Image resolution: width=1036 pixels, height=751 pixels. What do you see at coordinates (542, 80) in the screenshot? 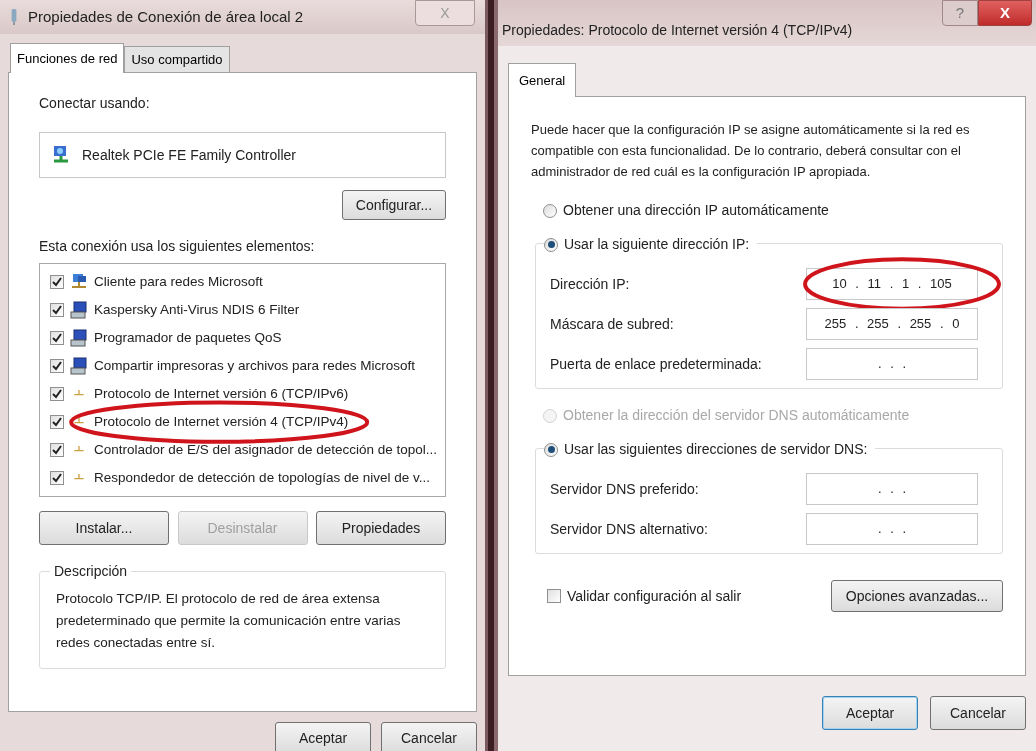
I see `tab: General` at bounding box center [542, 80].